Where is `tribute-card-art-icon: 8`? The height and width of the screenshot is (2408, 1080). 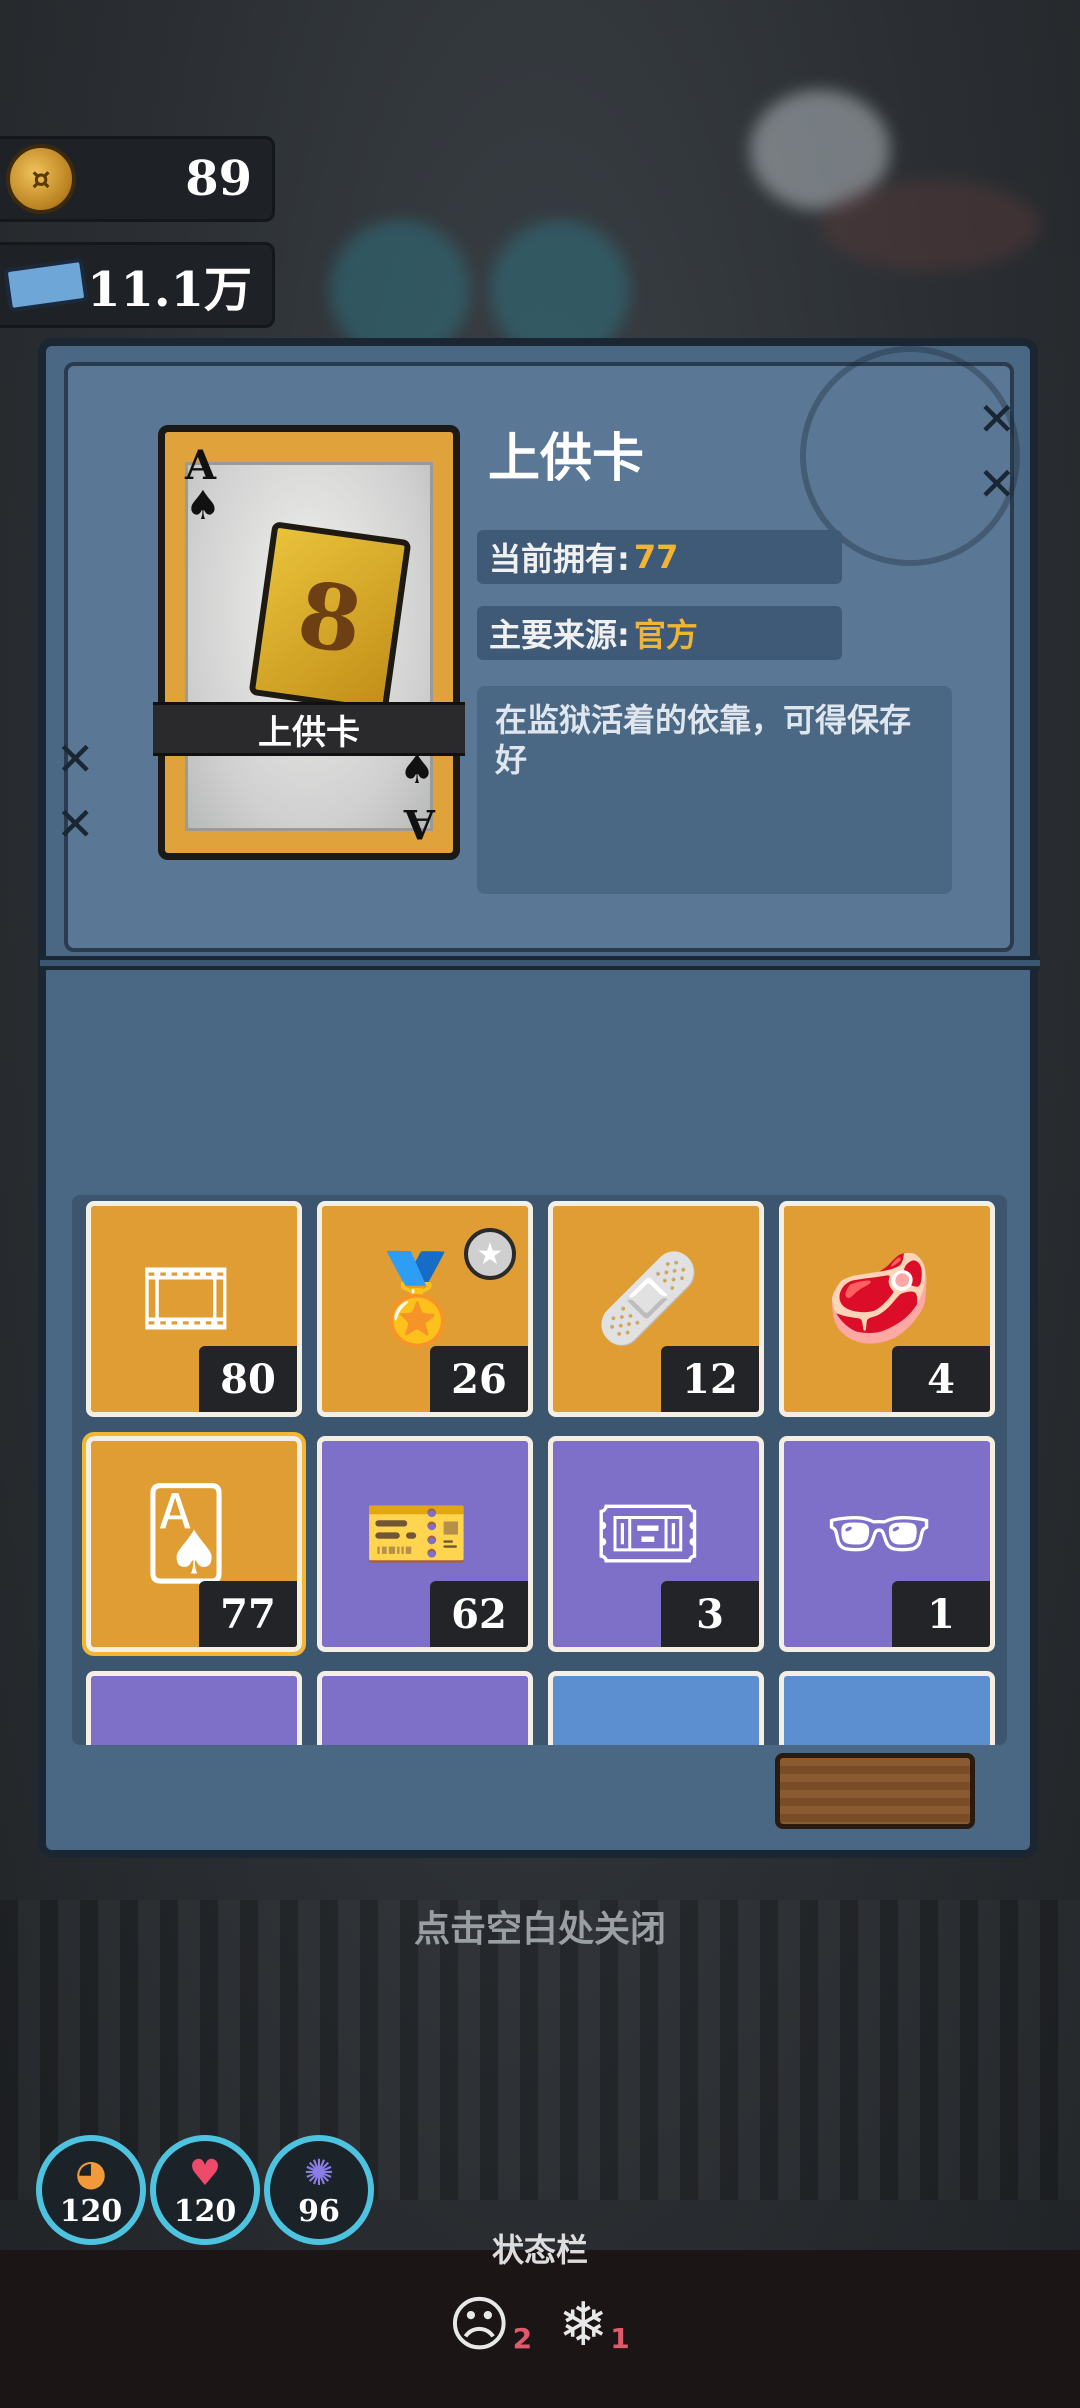 tribute-card-art-icon: 8 is located at coordinates (330, 617).